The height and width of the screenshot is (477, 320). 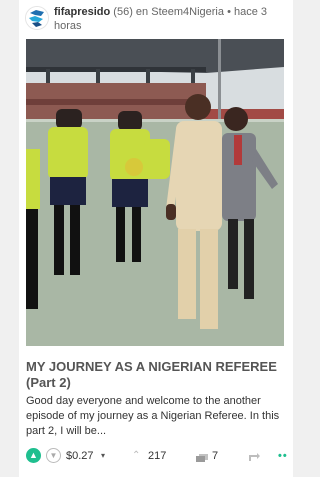 What do you see at coordinates (123, 12) in the screenshot?
I see `author-reputation: (56)` at bounding box center [123, 12].